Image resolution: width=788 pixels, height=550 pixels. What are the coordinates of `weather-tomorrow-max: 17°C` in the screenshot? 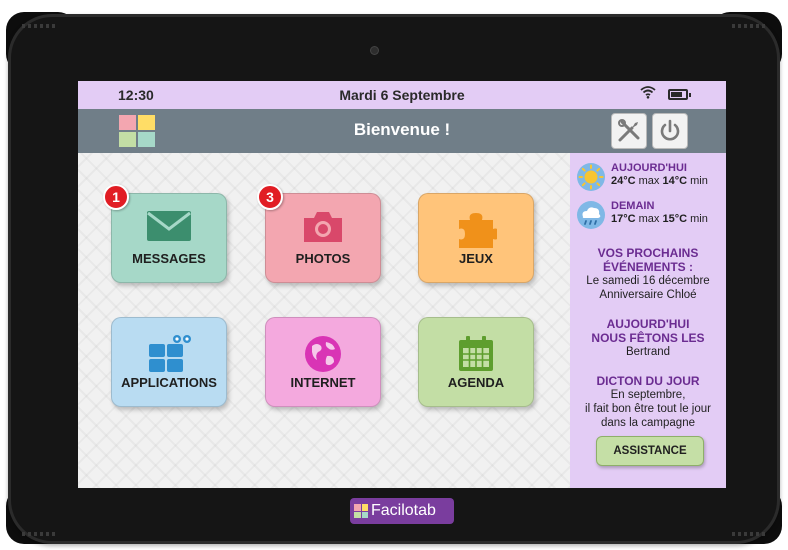 It's located at (623, 219).